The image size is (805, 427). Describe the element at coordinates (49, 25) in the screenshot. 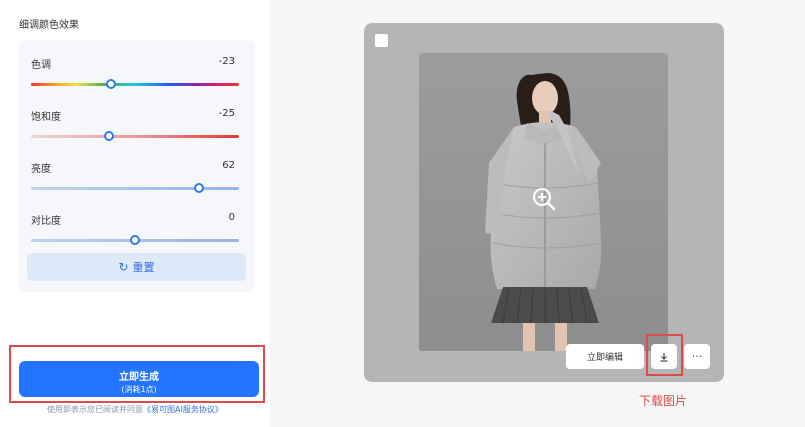

I see `section-title: 细调颜色效果` at that location.